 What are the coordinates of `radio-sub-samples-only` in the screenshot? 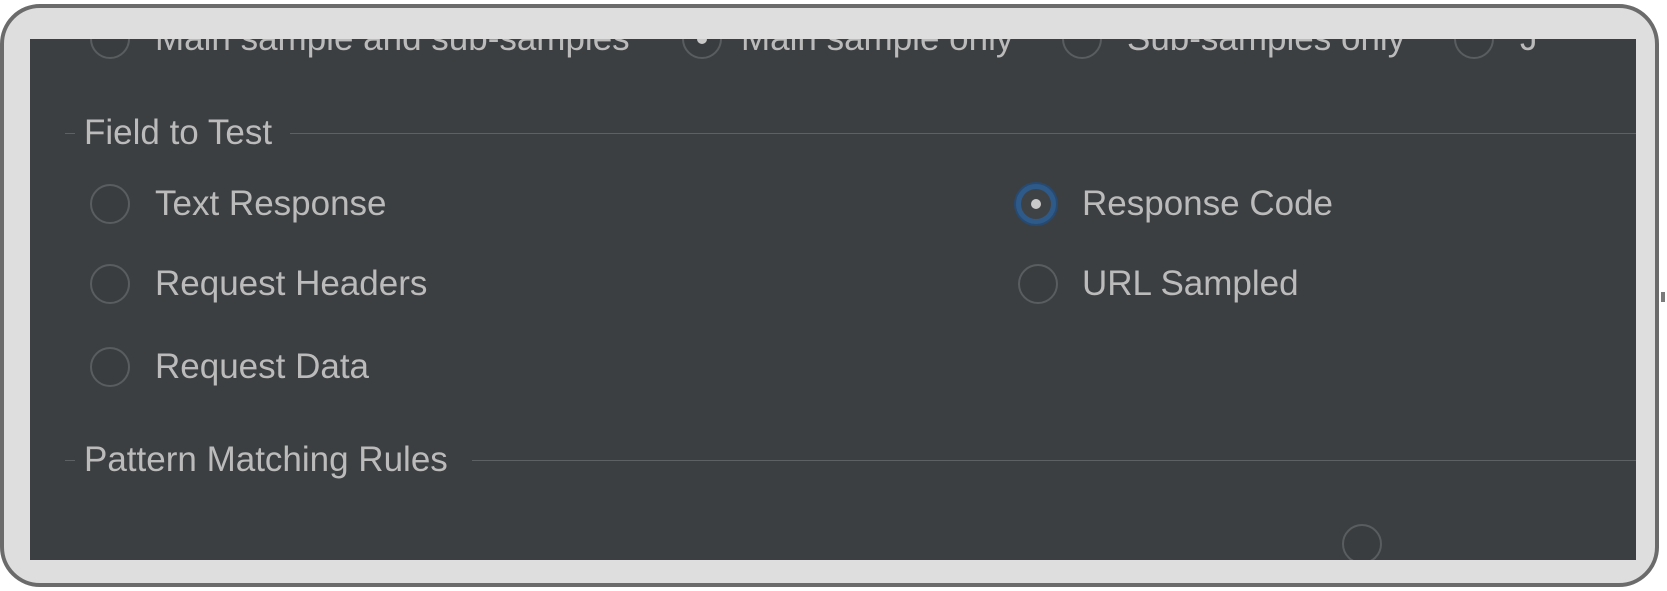 It's located at (1082, 49).